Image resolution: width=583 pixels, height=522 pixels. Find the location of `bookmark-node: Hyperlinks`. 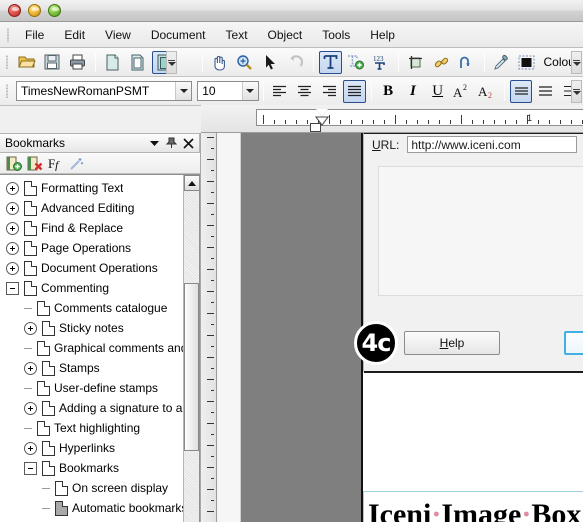

bookmark-node: Hyperlinks is located at coordinates (91, 448).